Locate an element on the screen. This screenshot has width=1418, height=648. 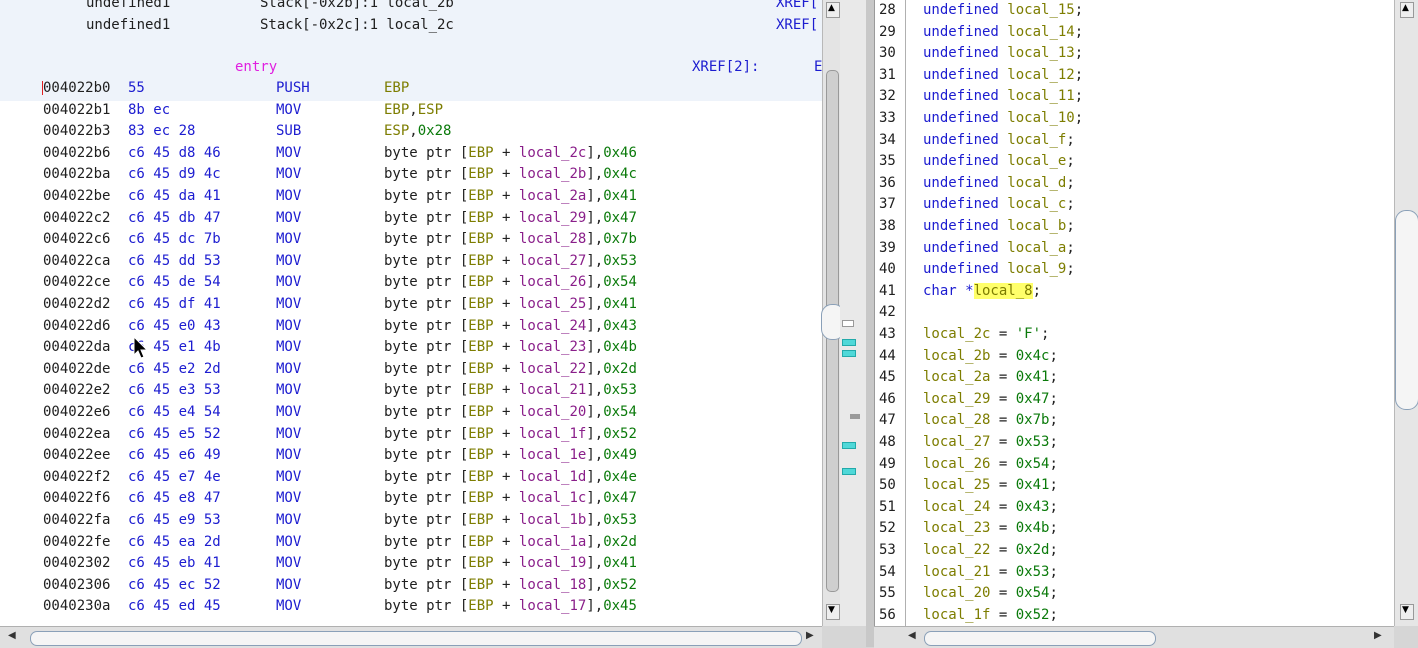
instruction-bytes: 8b ec is located at coordinates (149, 109).